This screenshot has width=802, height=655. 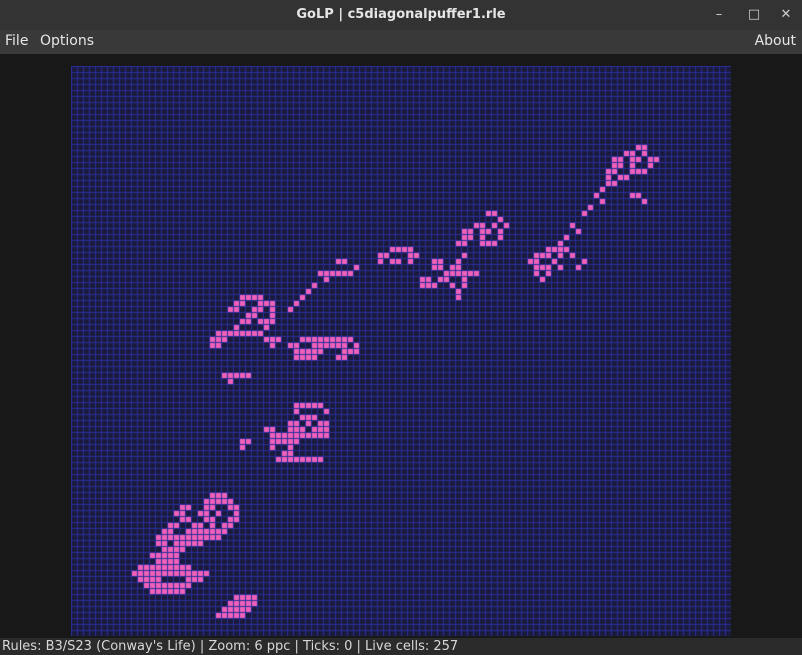 What do you see at coordinates (401, 42) in the screenshot?
I see `menu-bar: File Options About` at bounding box center [401, 42].